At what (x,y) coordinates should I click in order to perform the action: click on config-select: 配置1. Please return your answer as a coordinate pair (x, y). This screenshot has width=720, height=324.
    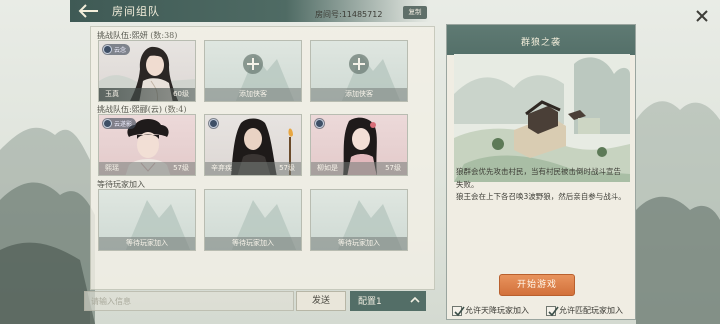
    Looking at the image, I should click on (388, 301).